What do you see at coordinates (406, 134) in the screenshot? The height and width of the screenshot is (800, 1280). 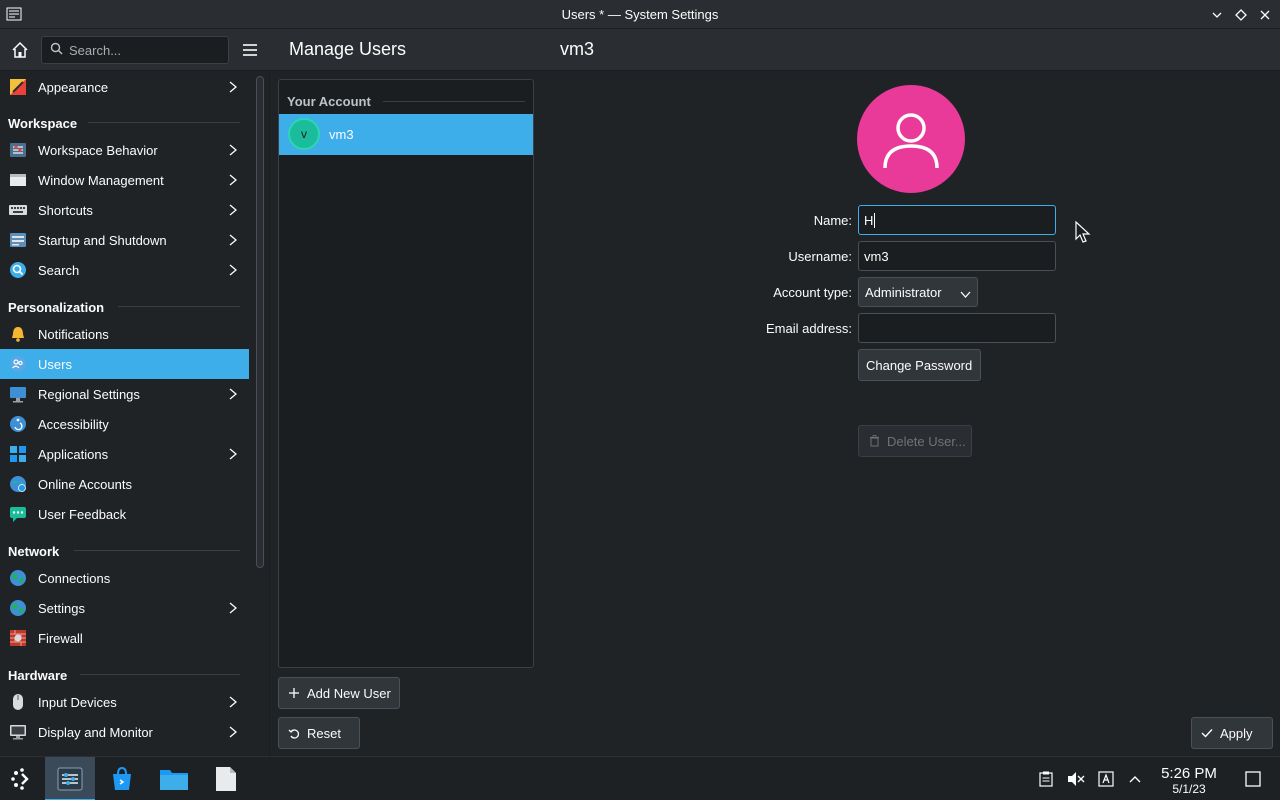 I see `user-list-item: v vm3` at bounding box center [406, 134].